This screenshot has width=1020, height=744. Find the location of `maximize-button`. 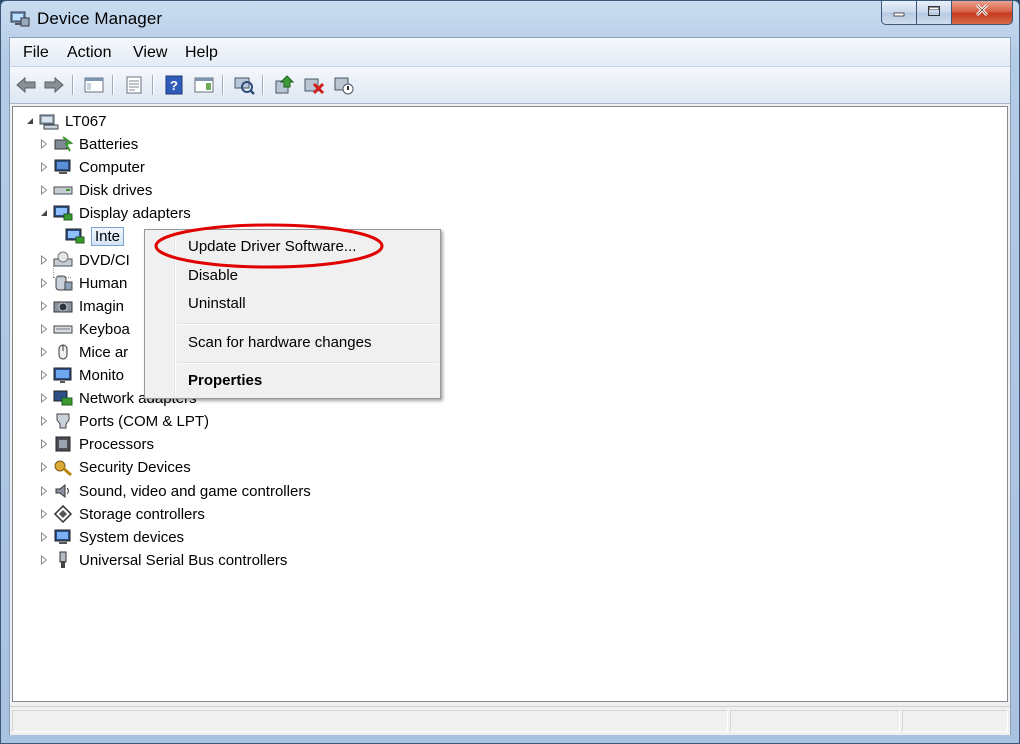

maximize-button is located at coordinates (934, 13).